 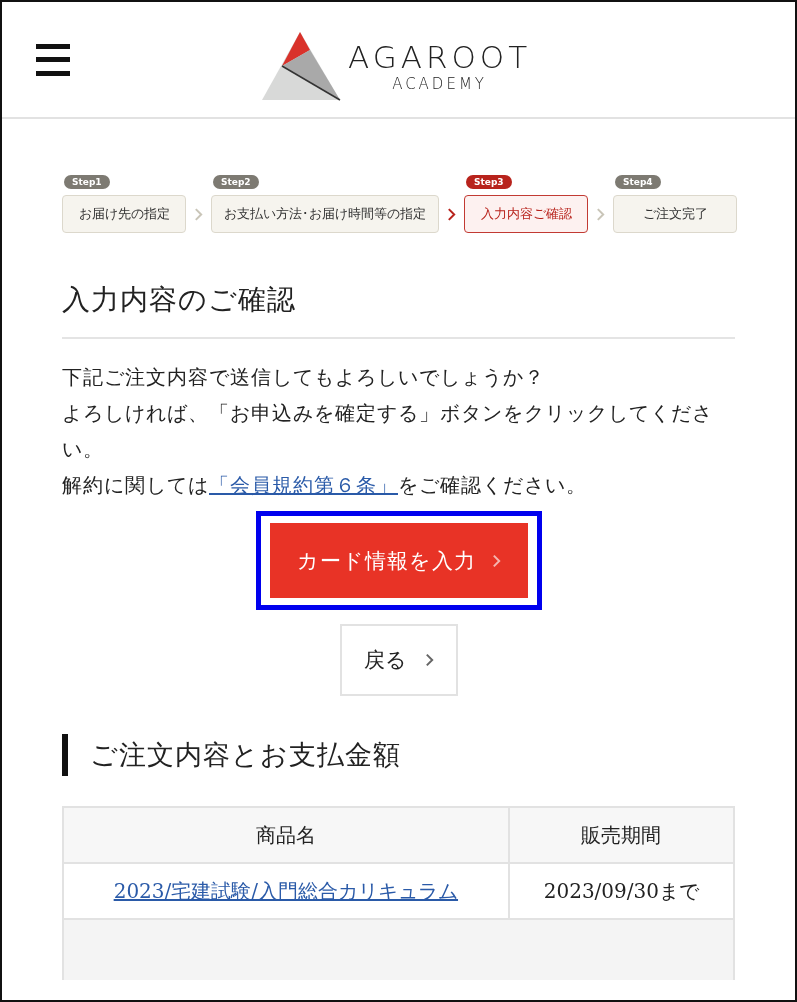 I want to click on step-label: お支払い方法･お届け時間等の指定, so click(x=325, y=214).